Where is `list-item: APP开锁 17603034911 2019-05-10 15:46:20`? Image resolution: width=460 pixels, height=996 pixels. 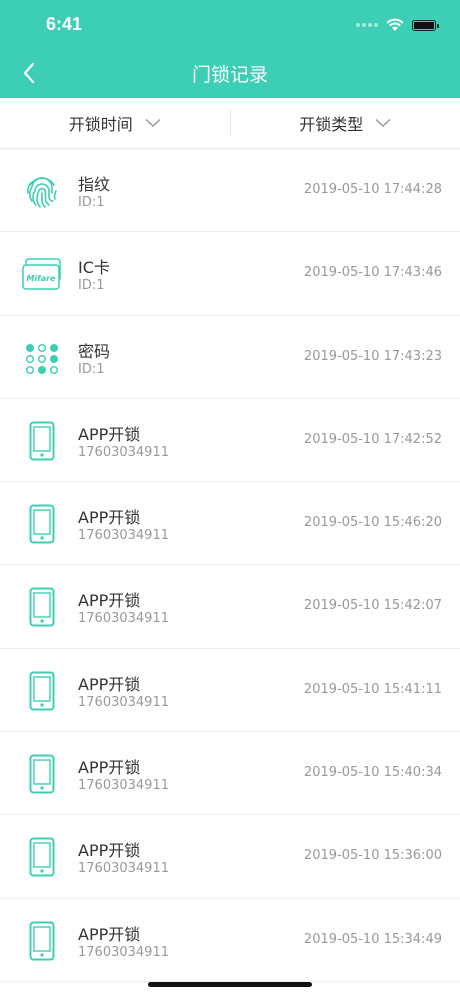 list-item: APP开锁 17603034911 2019-05-10 15:46:20 is located at coordinates (230, 524).